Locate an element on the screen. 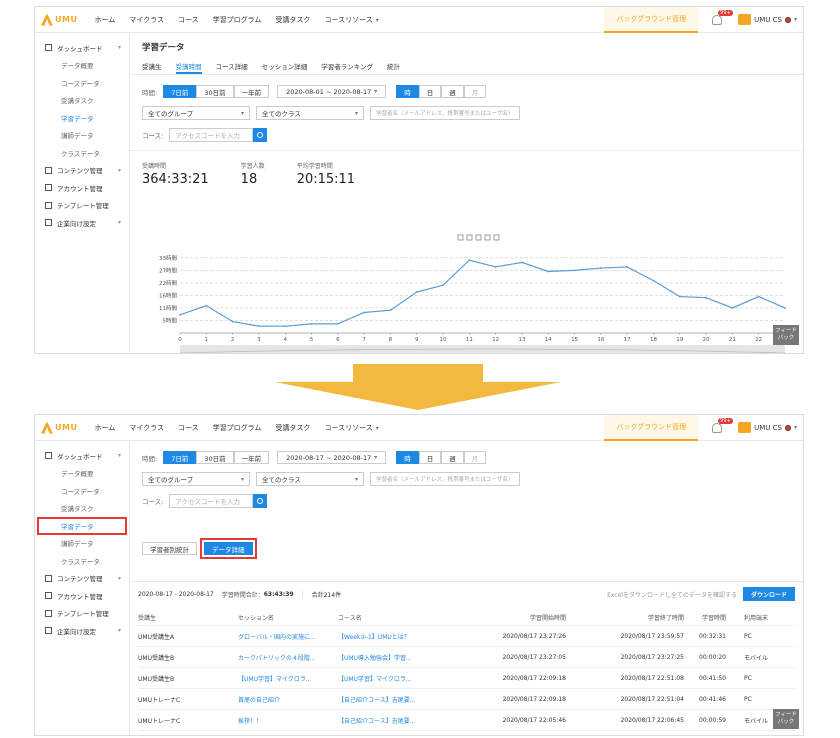  date-range-picker: 2020-08-01 ~ 2020-08-17 ▾ is located at coordinates (332, 91).